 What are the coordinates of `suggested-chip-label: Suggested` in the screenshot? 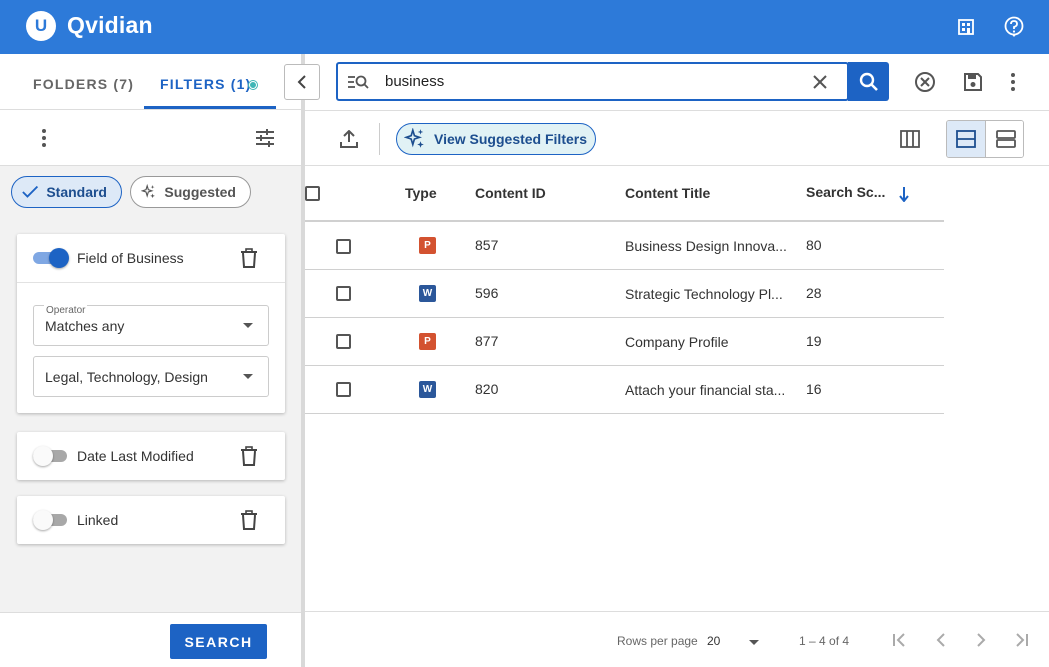 It's located at (200, 192).